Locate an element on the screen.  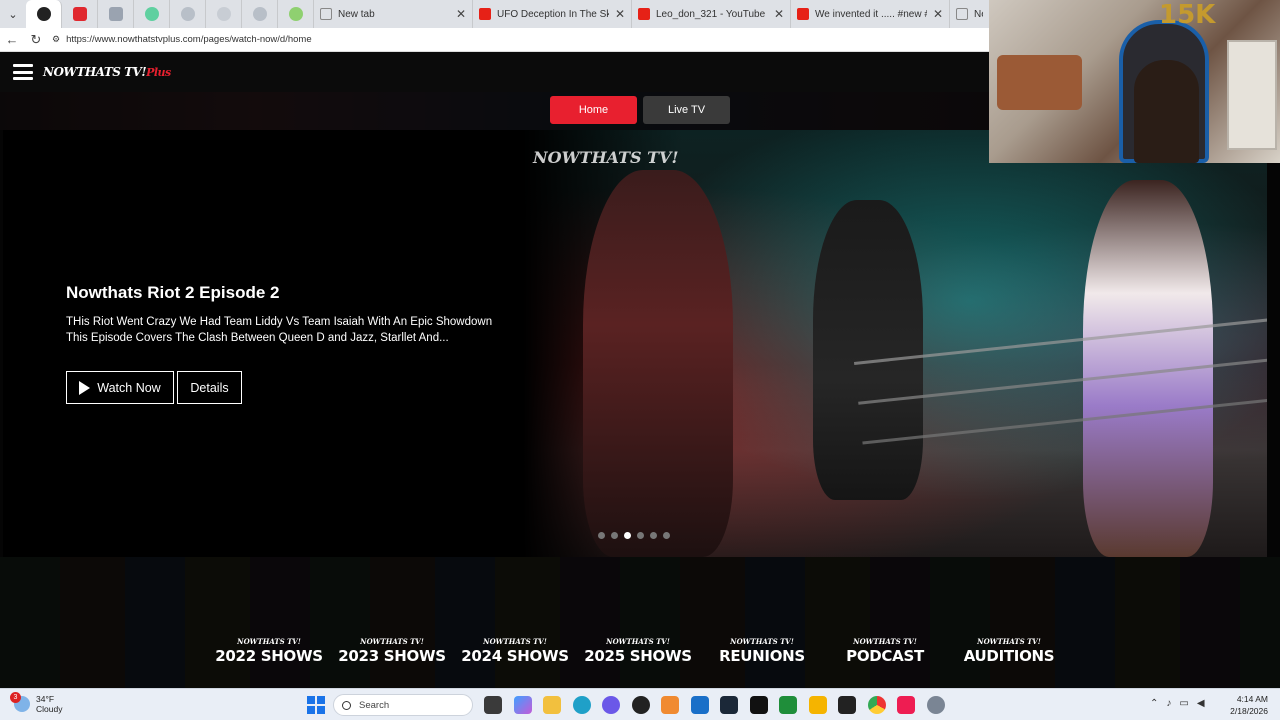
watch-now-button: Watch Now is located at coordinates (120, 387).